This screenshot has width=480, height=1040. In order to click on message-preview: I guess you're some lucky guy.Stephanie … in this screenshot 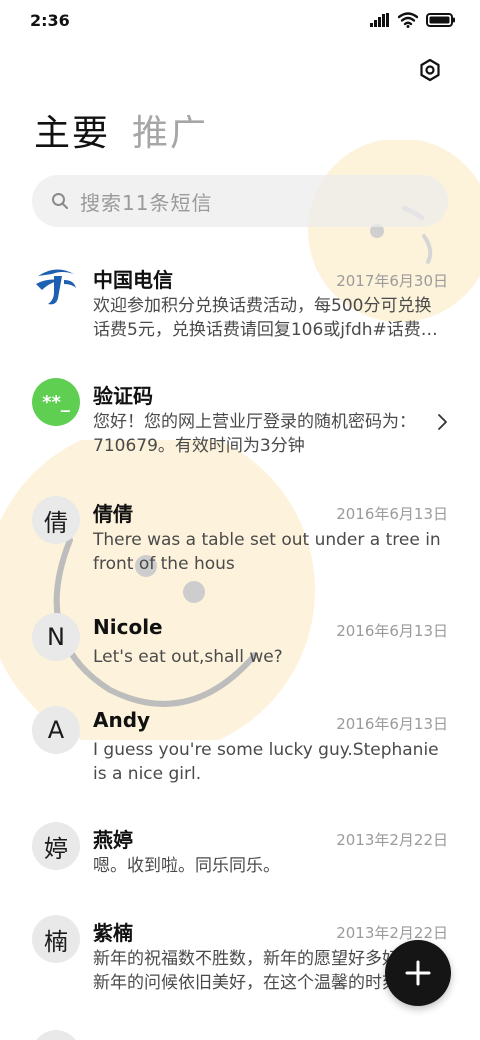, I will do `click(266, 762)`.